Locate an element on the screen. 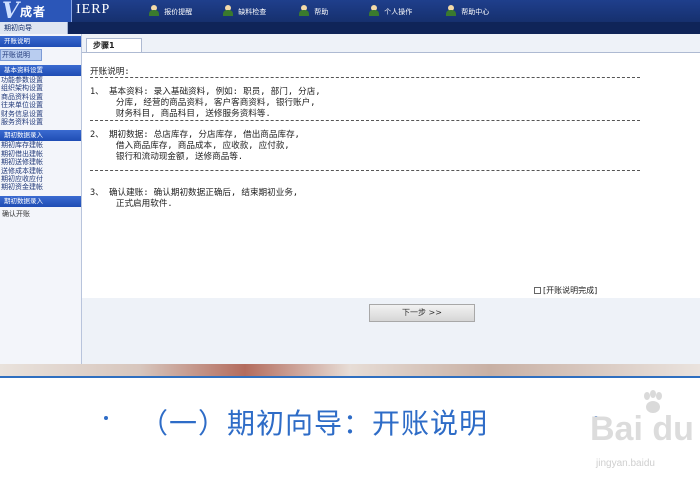 Image resolution: width=700 pixels, height=490 pixels. topnav-item-shortage-check: 缺料检查 is located at coordinates (244, 12).